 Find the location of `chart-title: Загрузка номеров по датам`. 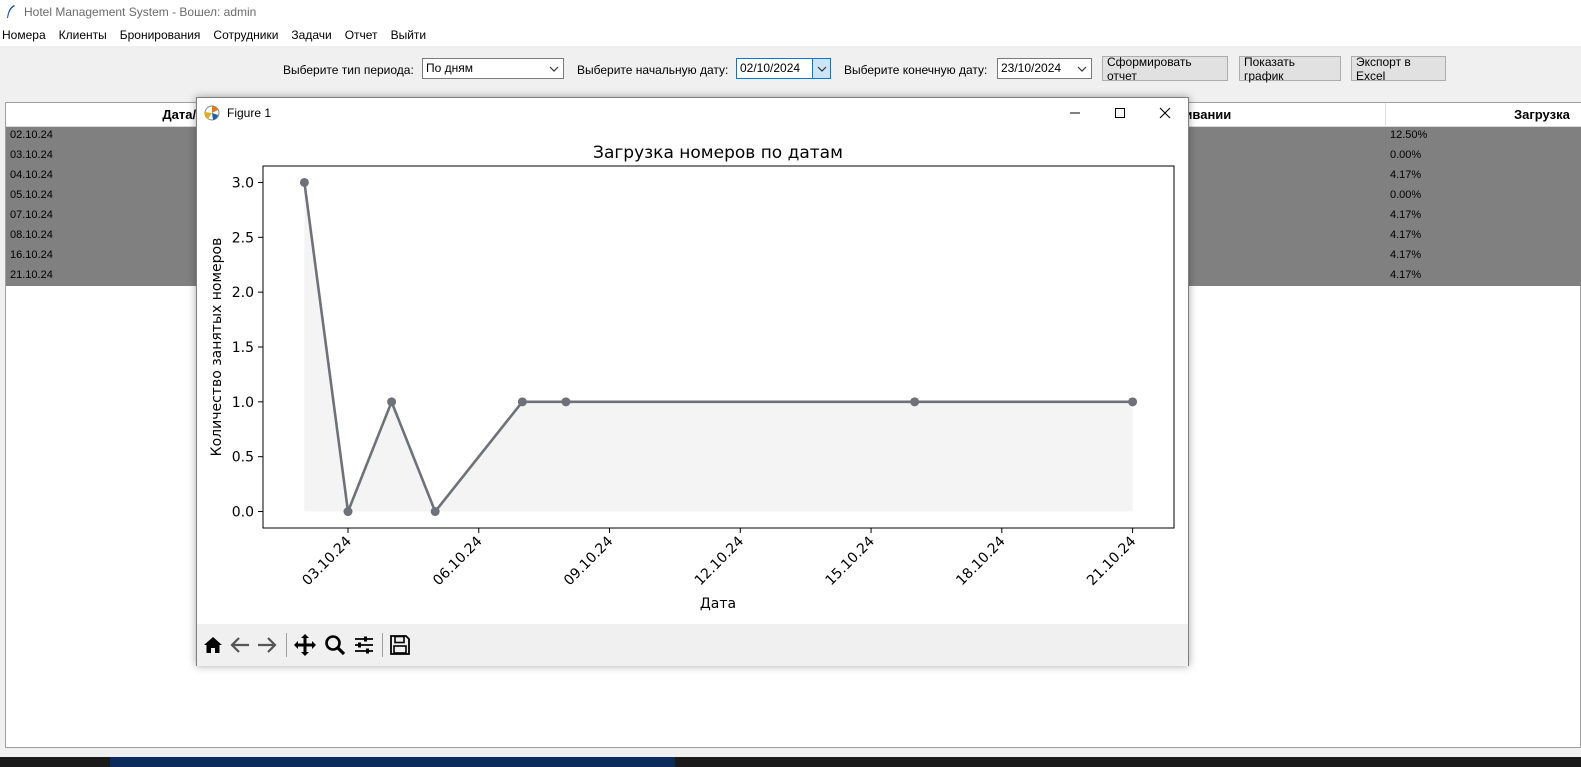

chart-title: Загрузка номеров по датам is located at coordinates (718, 153).